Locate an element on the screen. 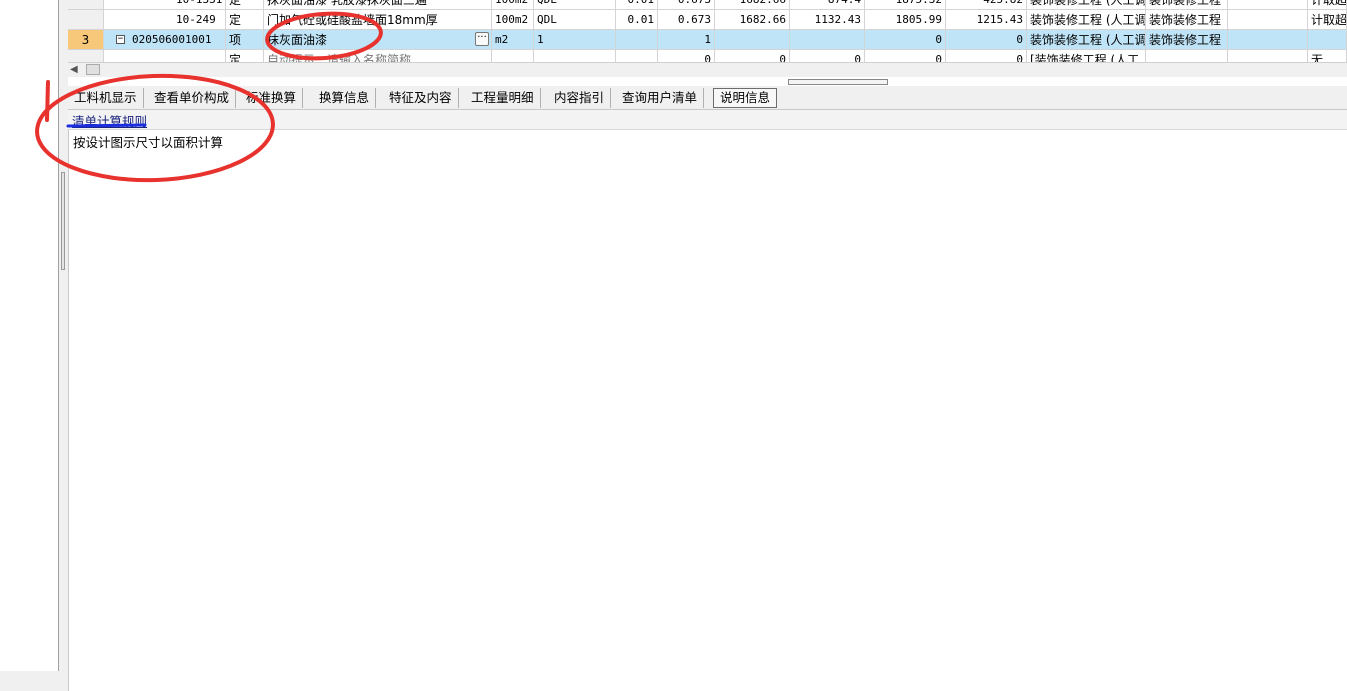 This screenshot has width=1347, height=691. code-text: 020506001001 is located at coordinates (172, 39).